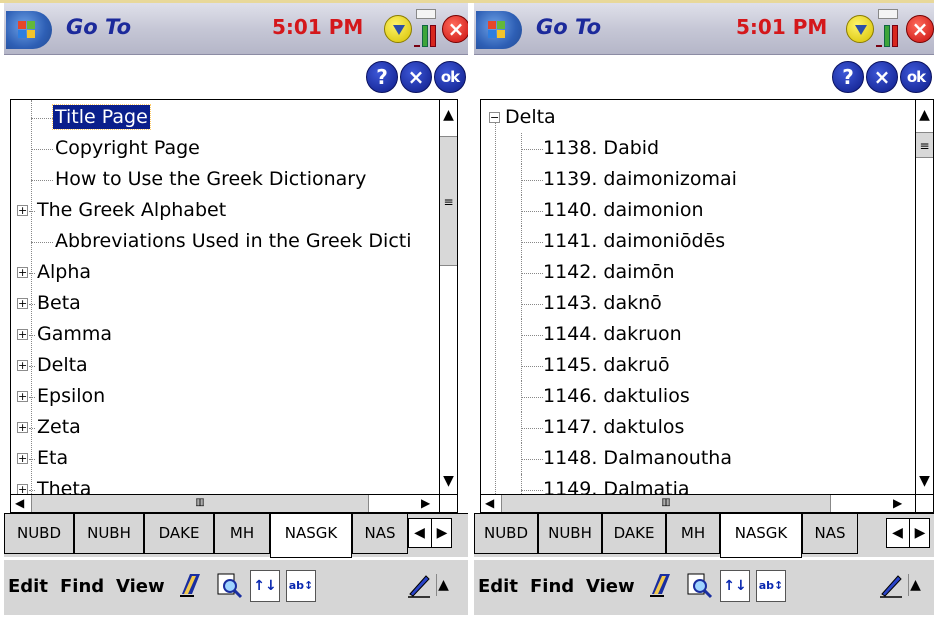  I want to click on tree-item-entry: 1138. Dabid, so click(696, 148).